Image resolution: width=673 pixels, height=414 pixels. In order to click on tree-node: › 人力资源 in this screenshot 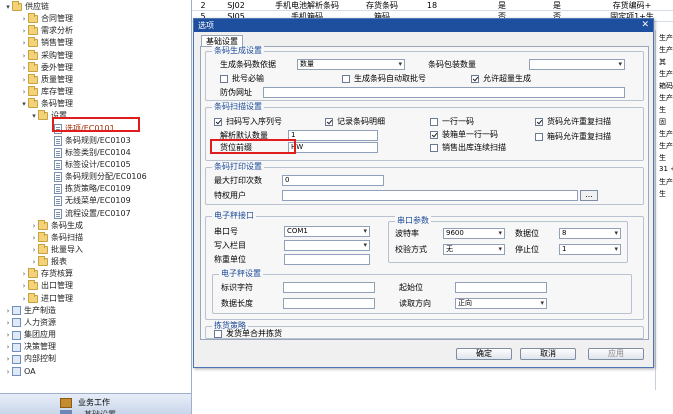, I will do `click(30, 323)`.